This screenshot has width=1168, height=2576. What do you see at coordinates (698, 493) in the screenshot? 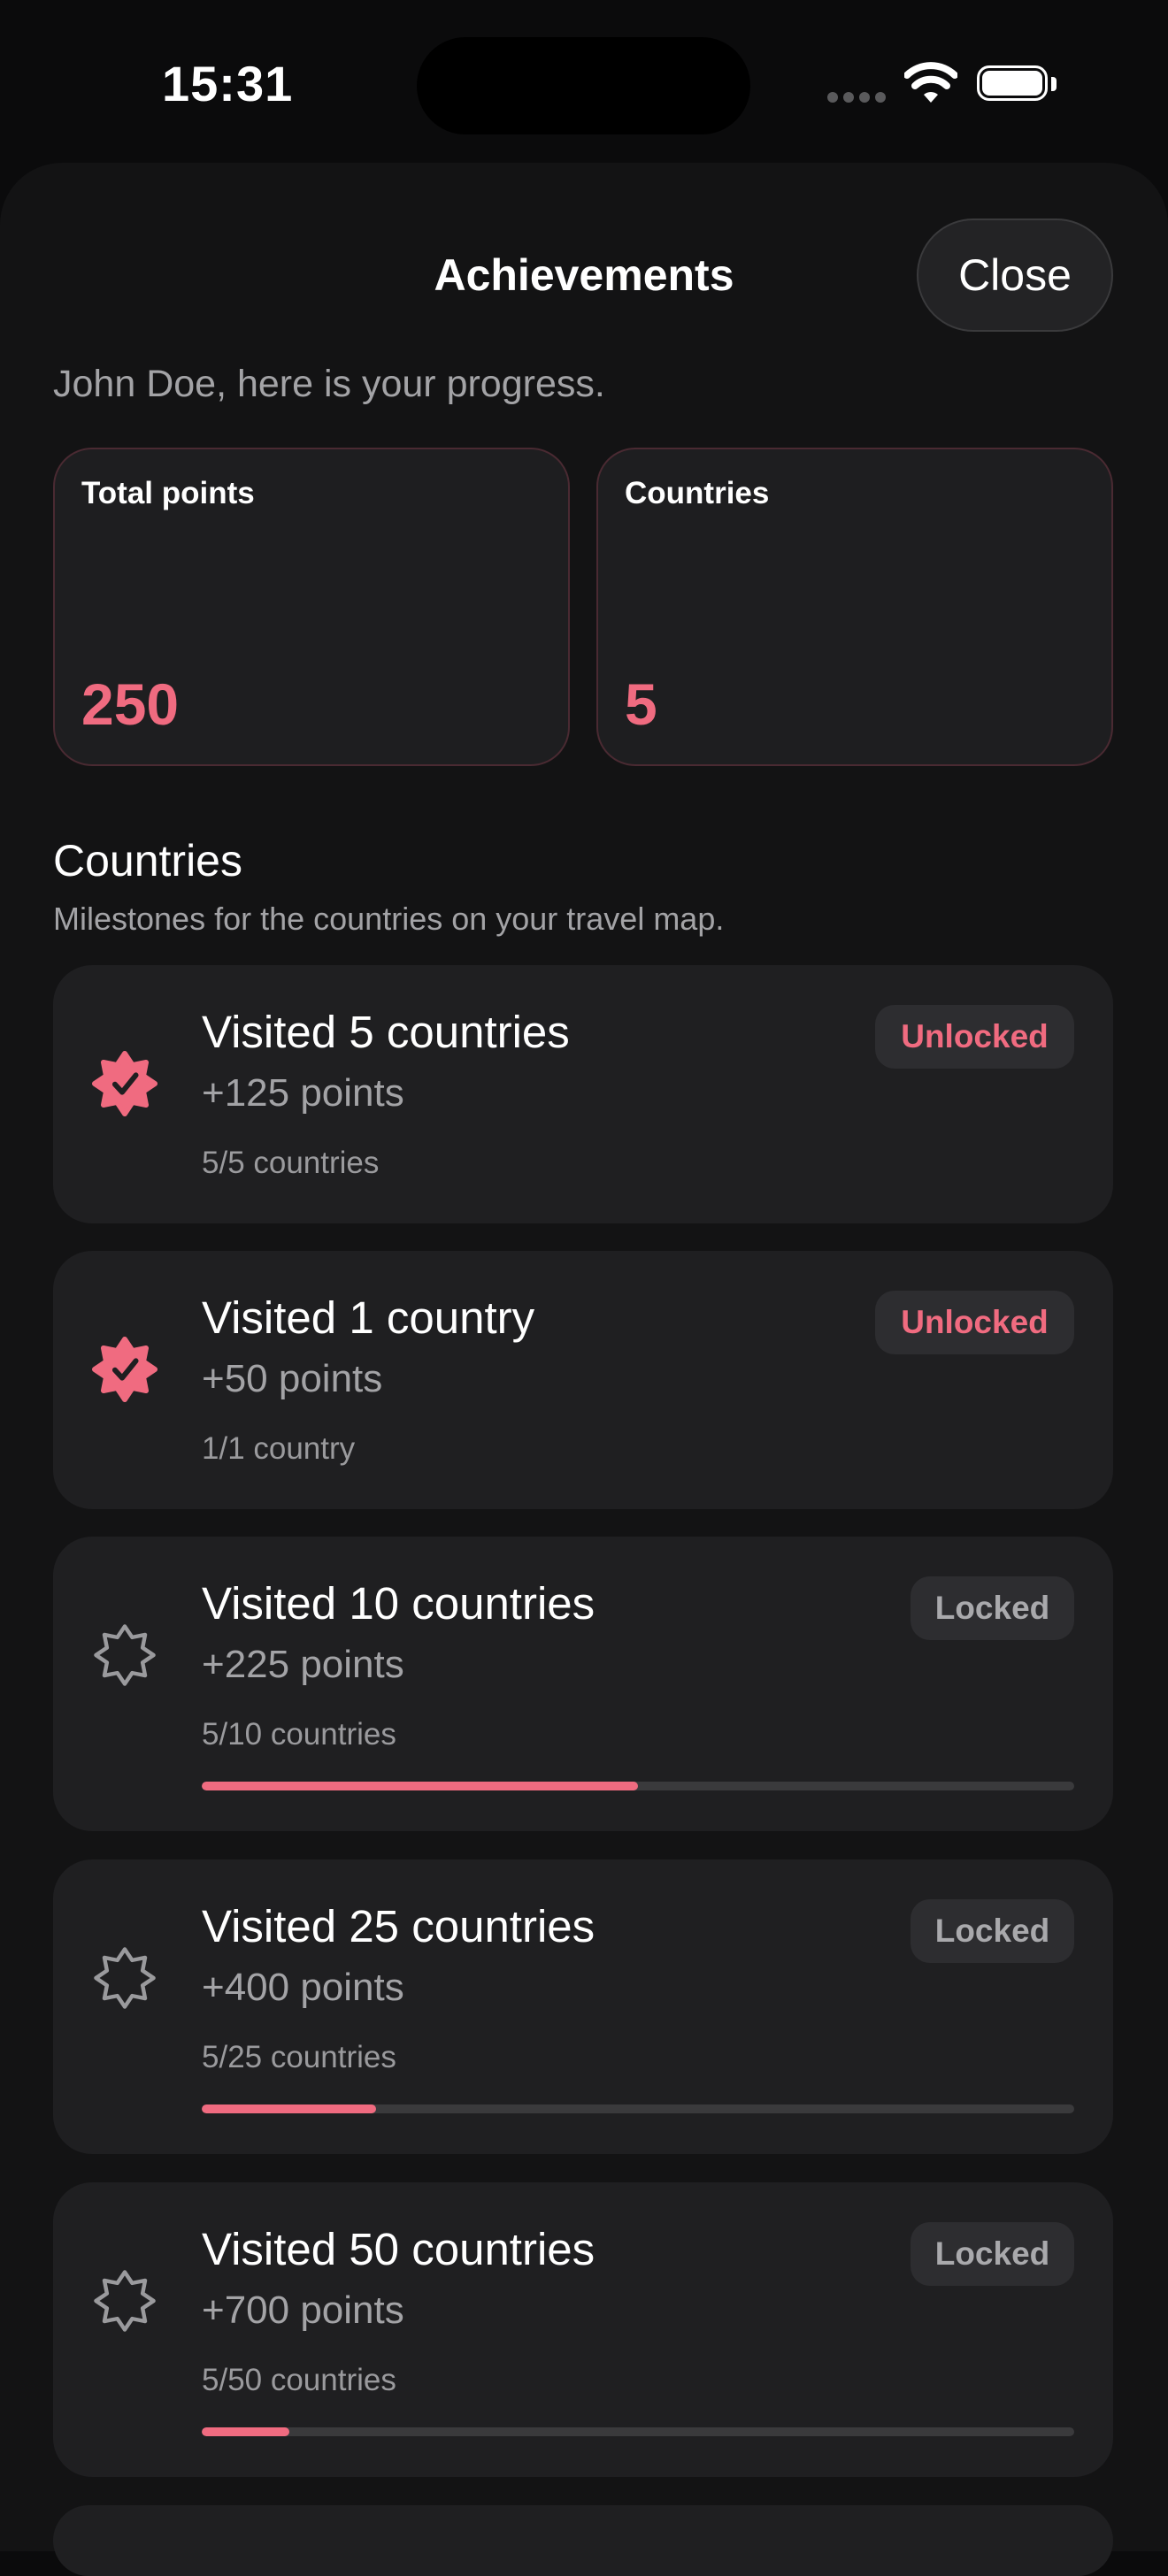
I see `stat-label: Countries` at bounding box center [698, 493].